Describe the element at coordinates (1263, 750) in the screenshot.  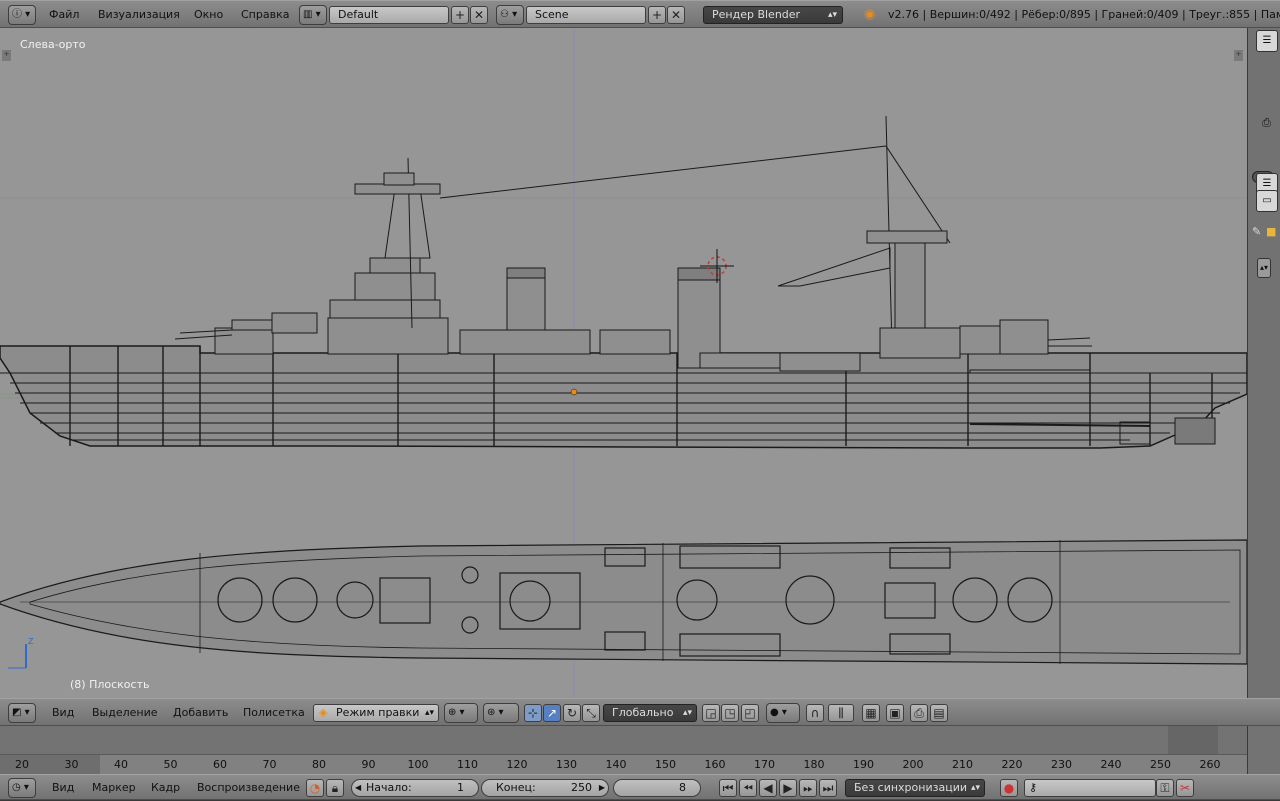
I see `timeline-scrollbar` at that location.